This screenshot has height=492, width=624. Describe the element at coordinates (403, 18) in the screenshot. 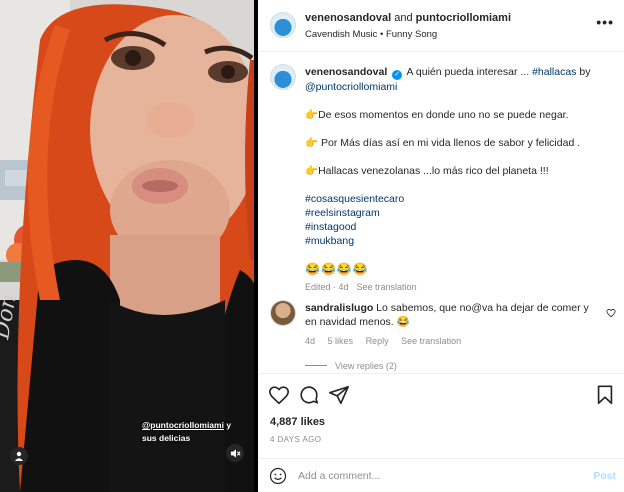

I see `author-and: and` at that location.